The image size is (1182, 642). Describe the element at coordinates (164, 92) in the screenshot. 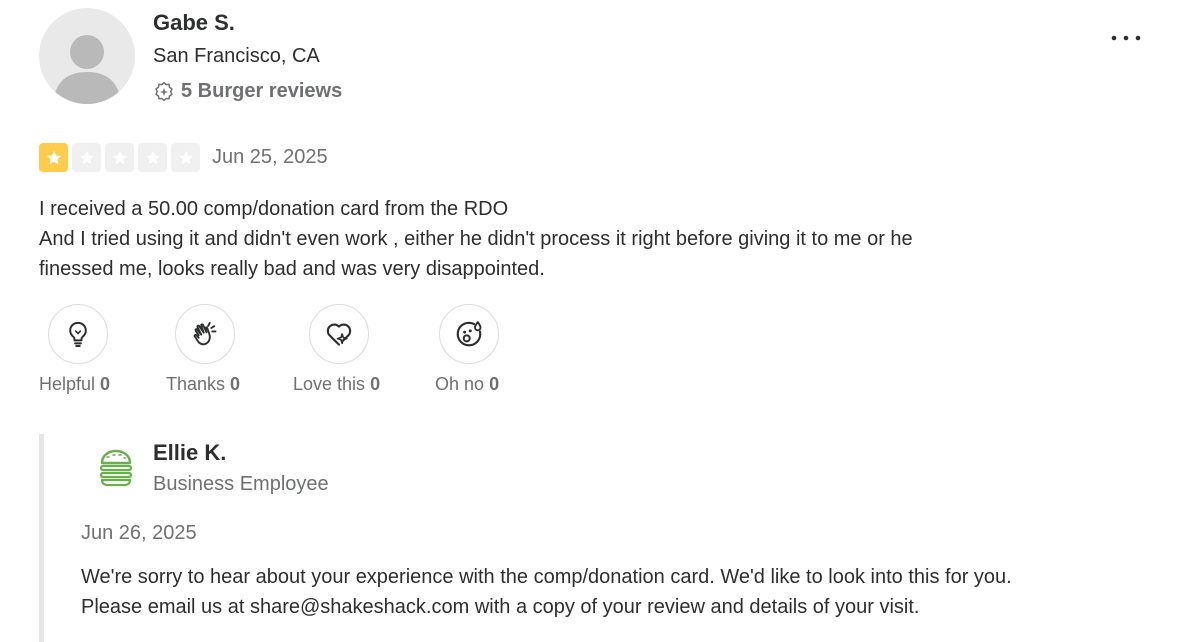

I see `badge-icon` at that location.